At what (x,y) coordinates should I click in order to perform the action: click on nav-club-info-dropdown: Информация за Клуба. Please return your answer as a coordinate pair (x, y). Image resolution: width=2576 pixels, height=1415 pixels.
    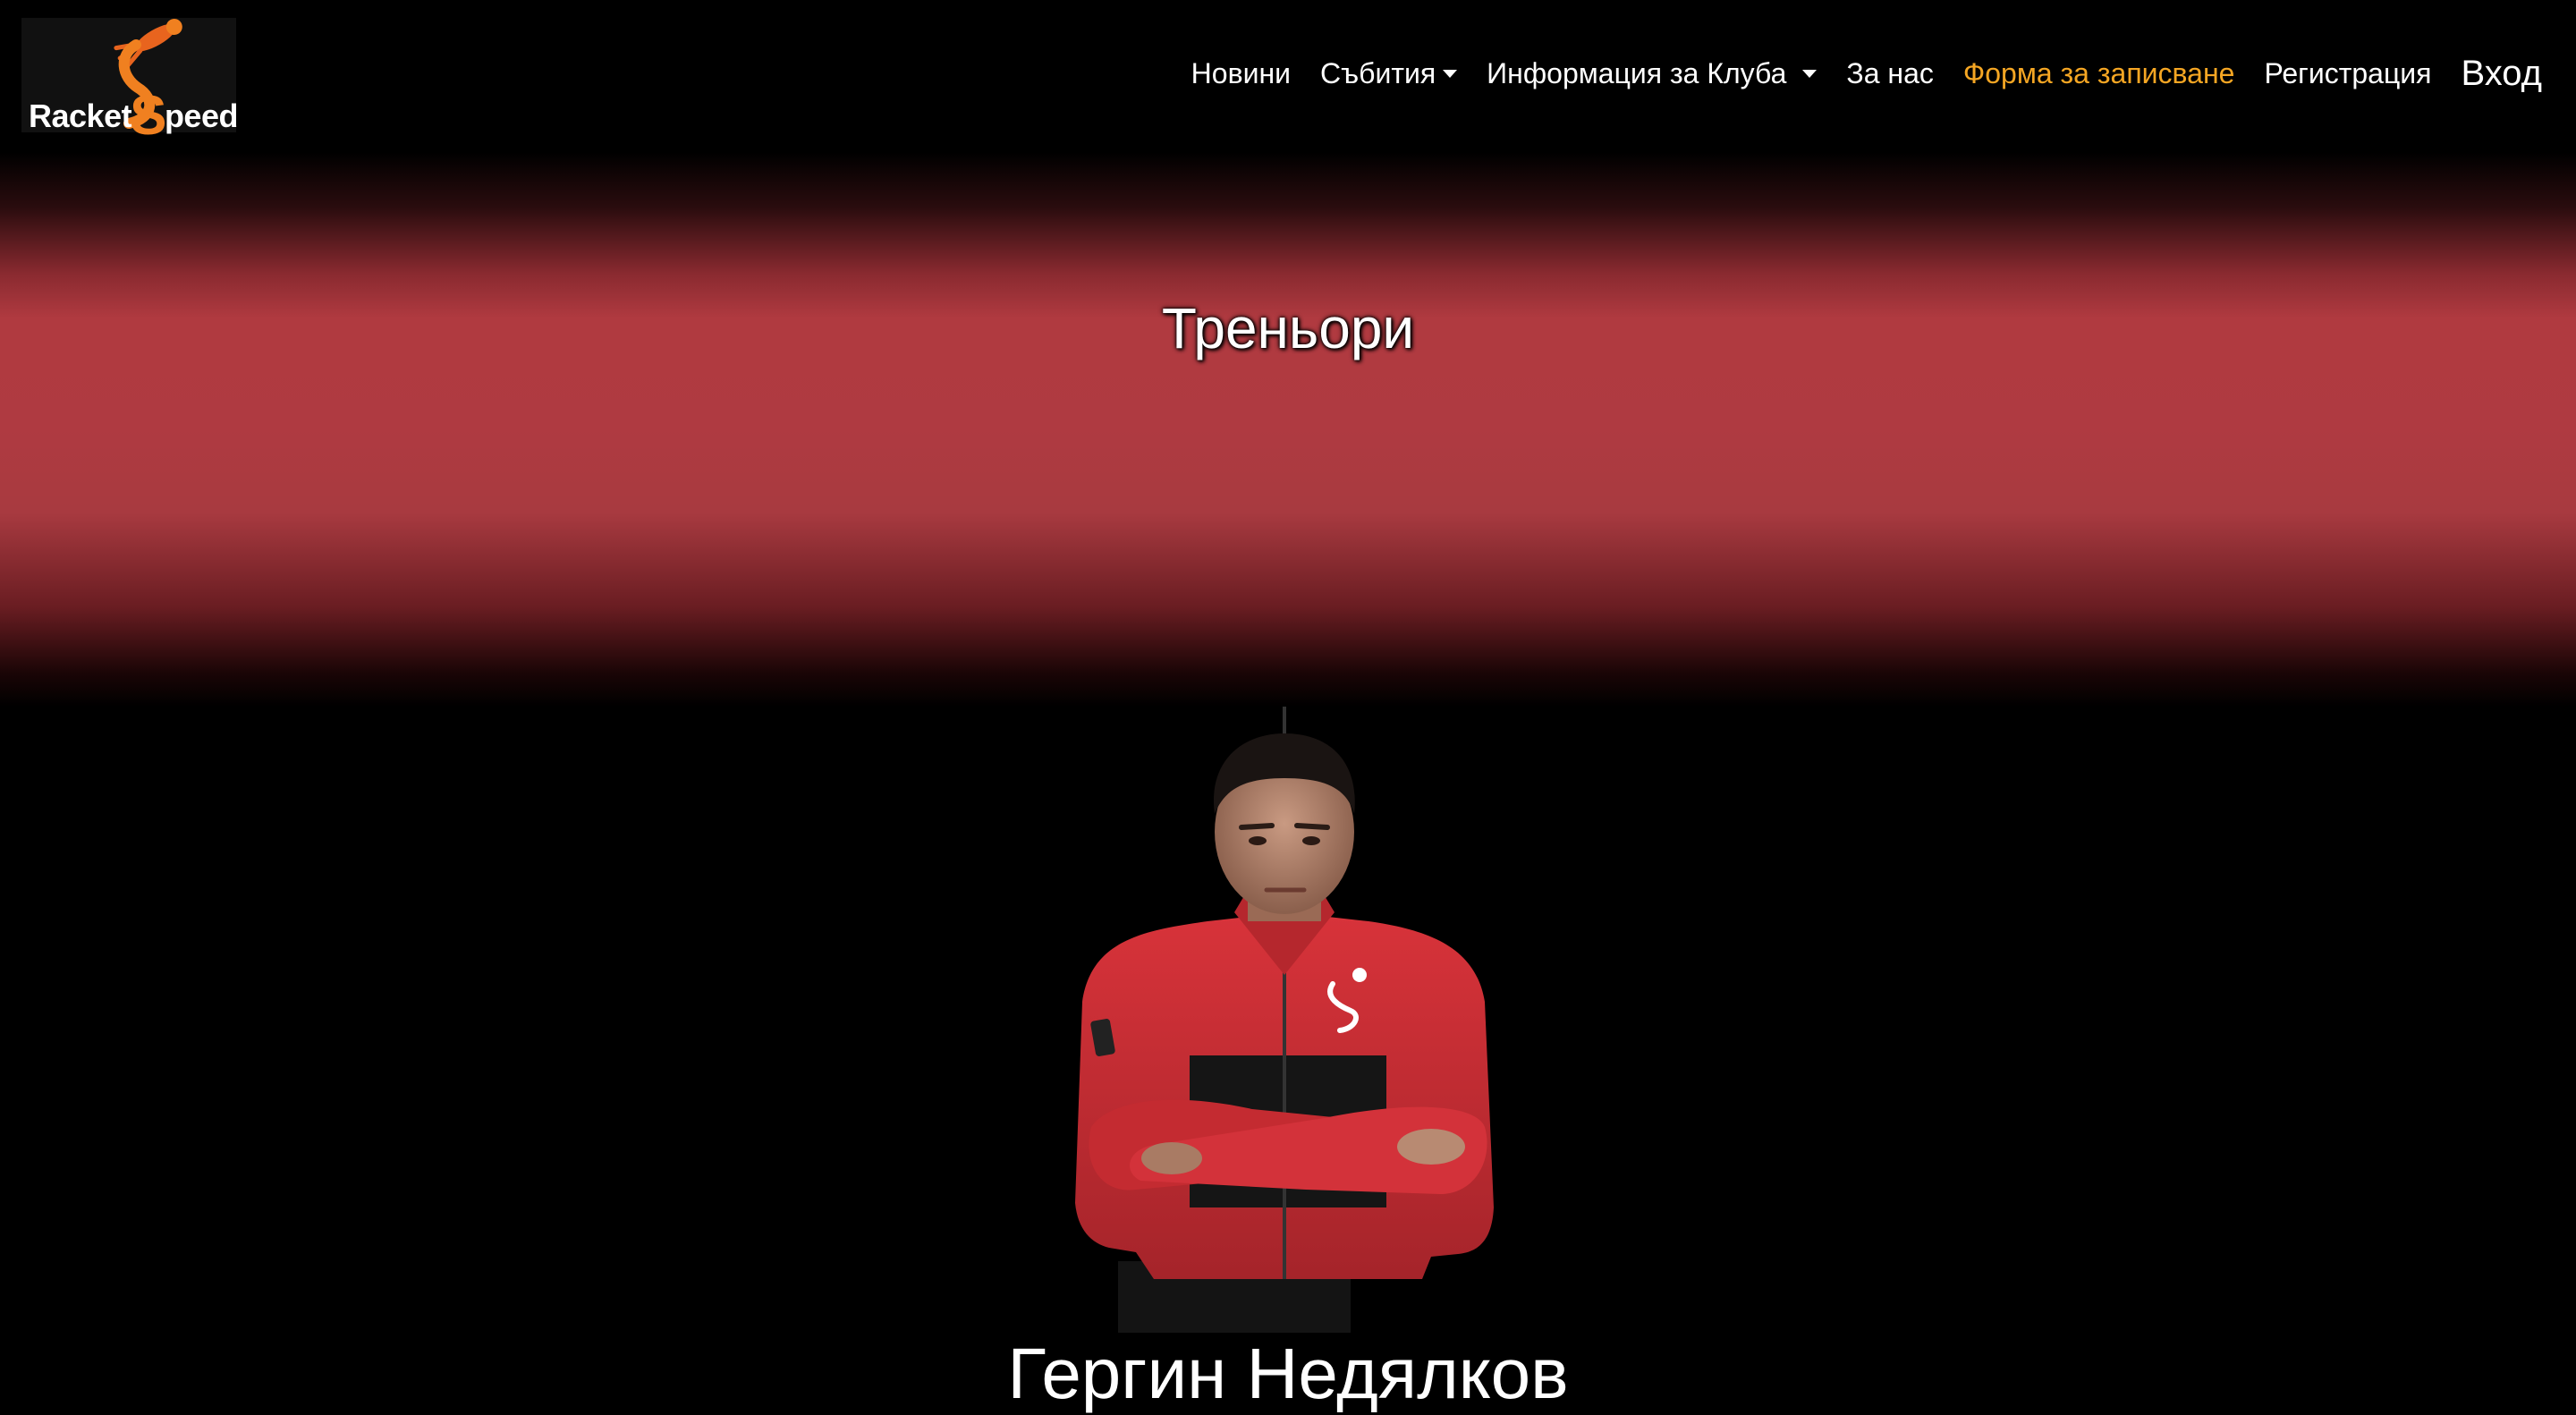
    Looking at the image, I should click on (1652, 73).